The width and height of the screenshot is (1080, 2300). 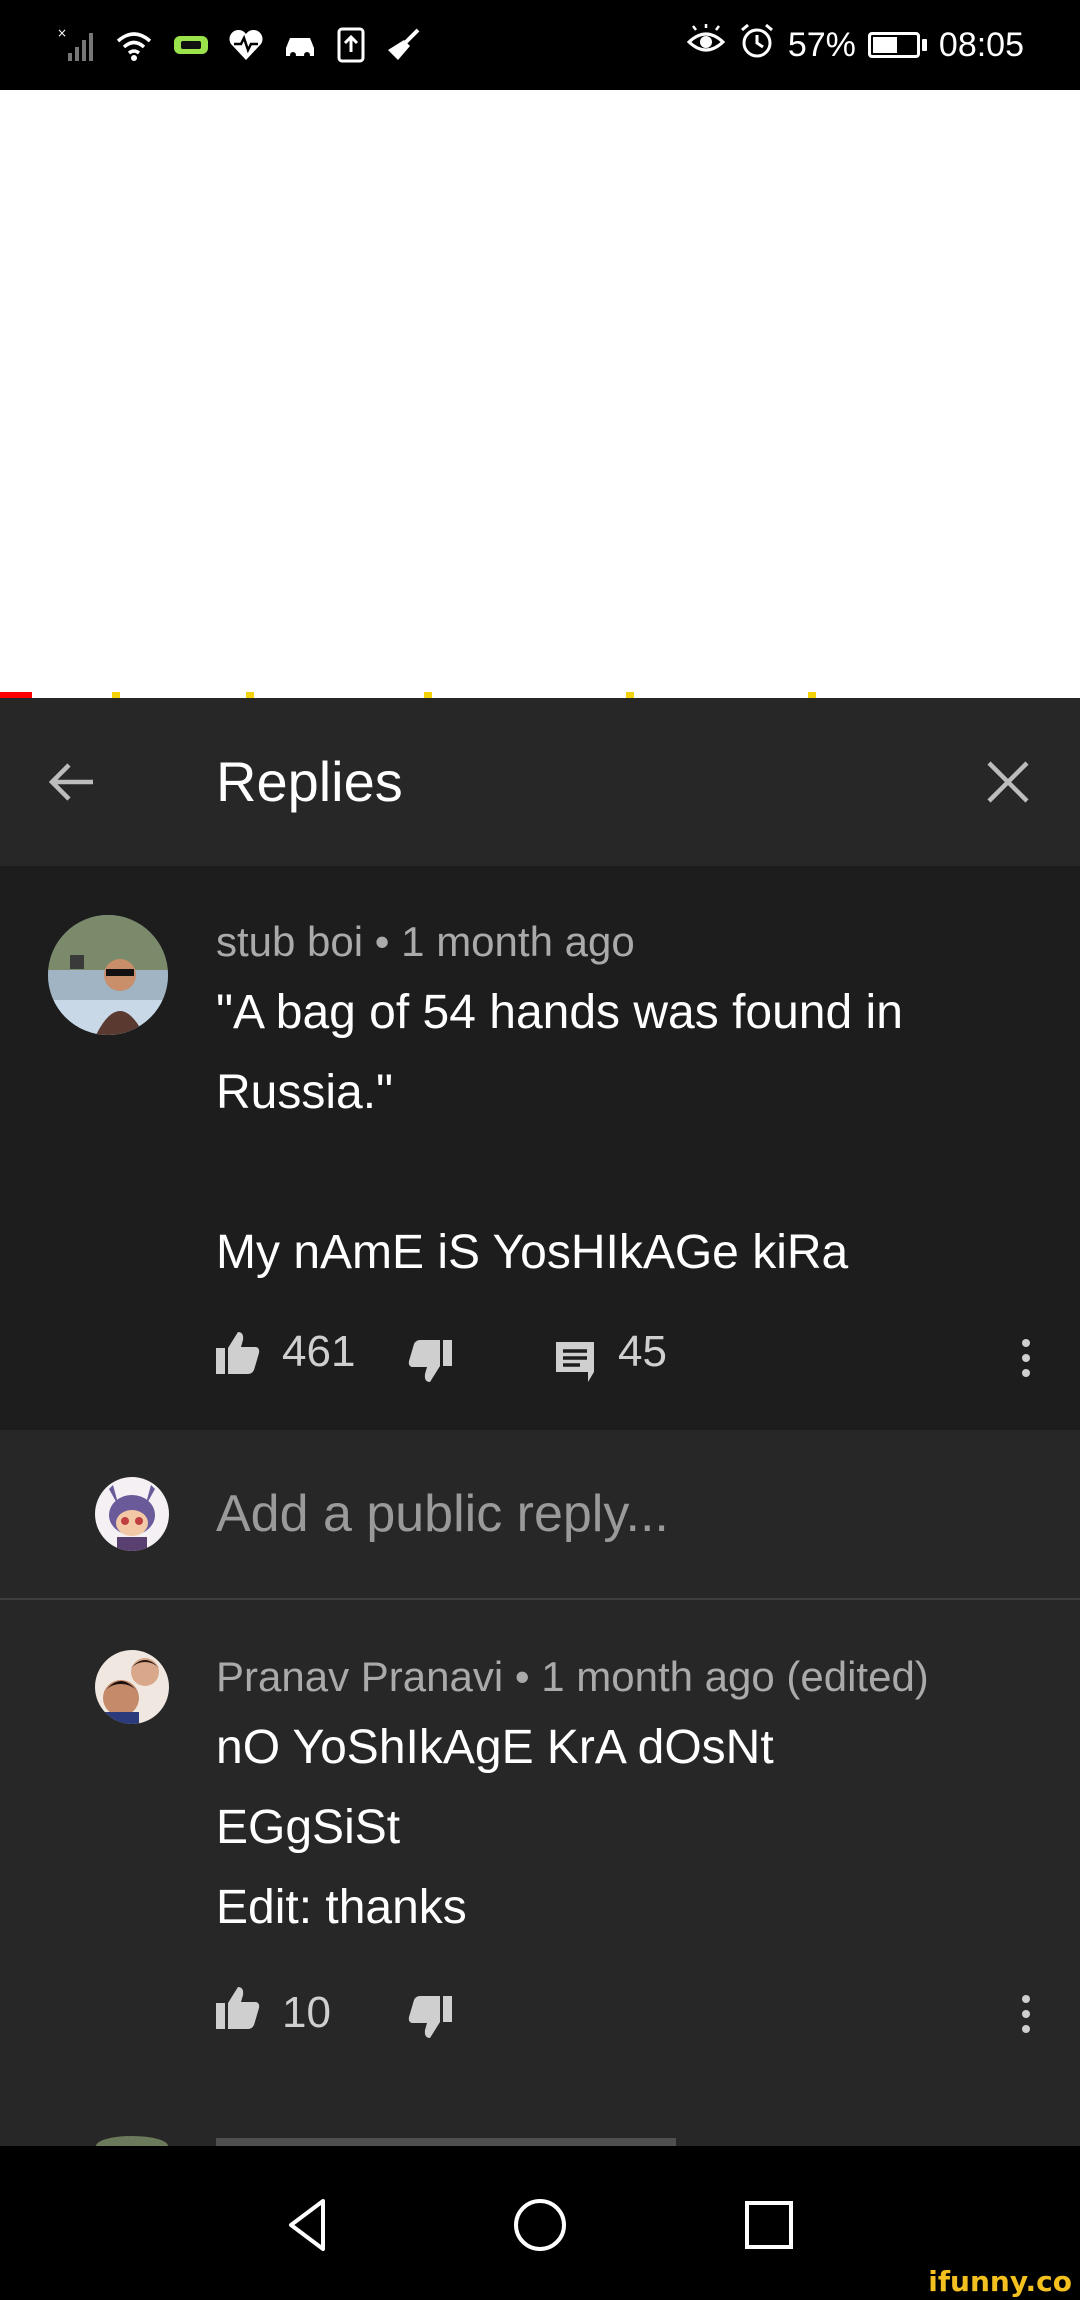 What do you see at coordinates (309, 781) in the screenshot?
I see `panel-title: Replies` at bounding box center [309, 781].